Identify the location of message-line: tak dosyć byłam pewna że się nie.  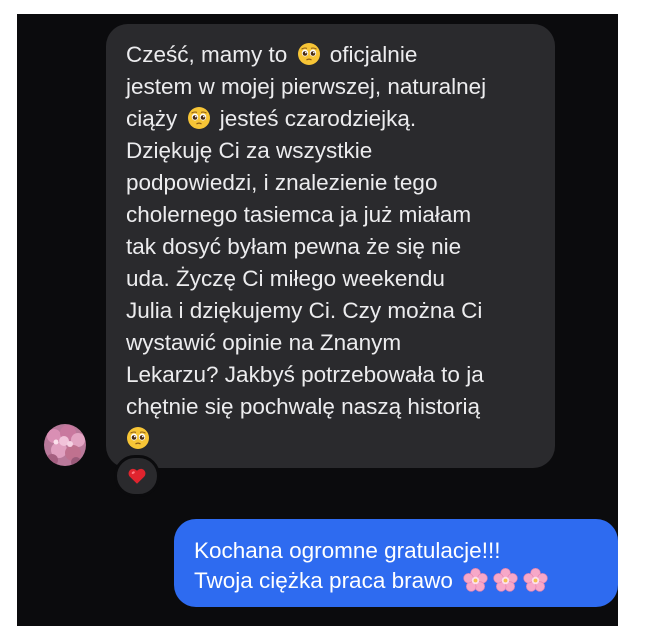
(294, 246).